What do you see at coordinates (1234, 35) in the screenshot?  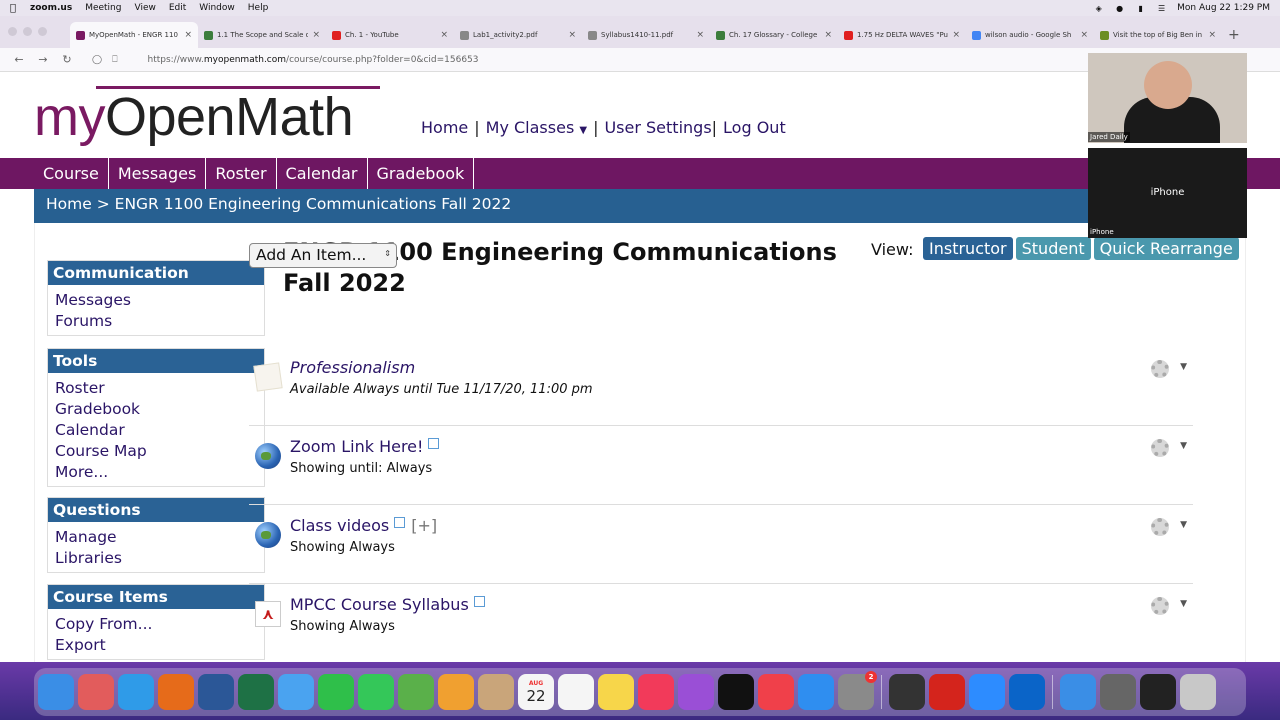 I see `new-tab-button: +` at bounding box center [1234, 35].